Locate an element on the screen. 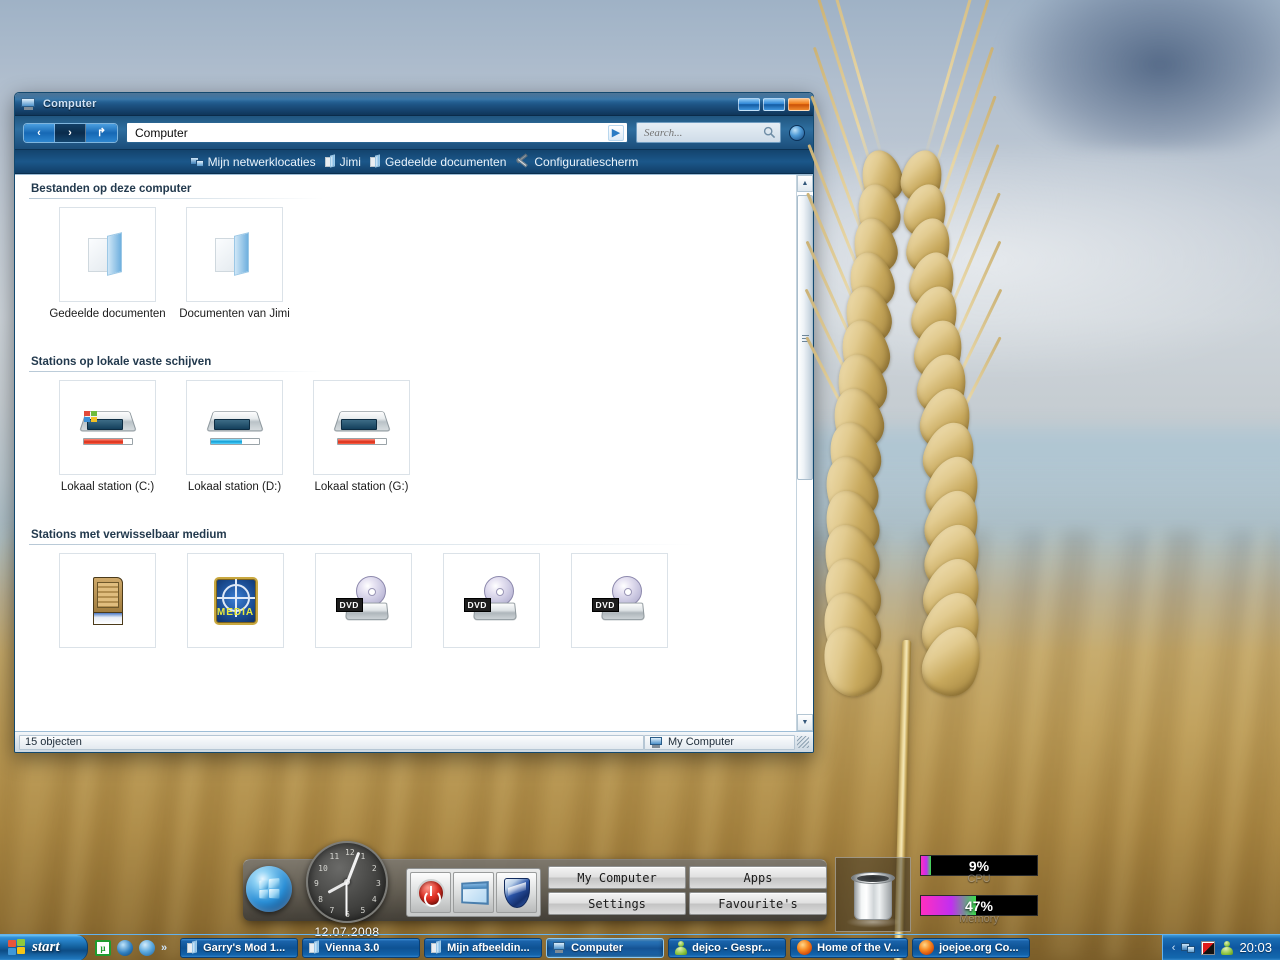 The image size is (1280, 960). dock-button-apps: Apps is located at coordinates (758, 877).